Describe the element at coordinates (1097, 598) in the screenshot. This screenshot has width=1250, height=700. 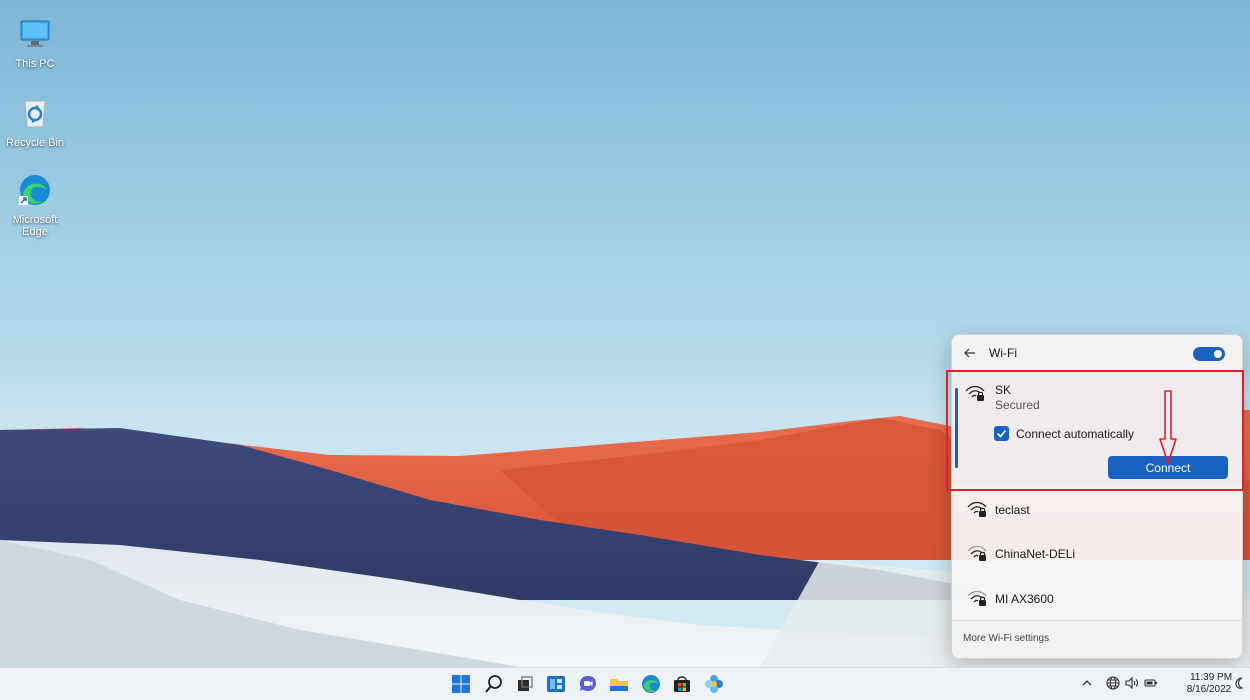
I see `network-item-mi-ax3600: MI AX3600` at that location.